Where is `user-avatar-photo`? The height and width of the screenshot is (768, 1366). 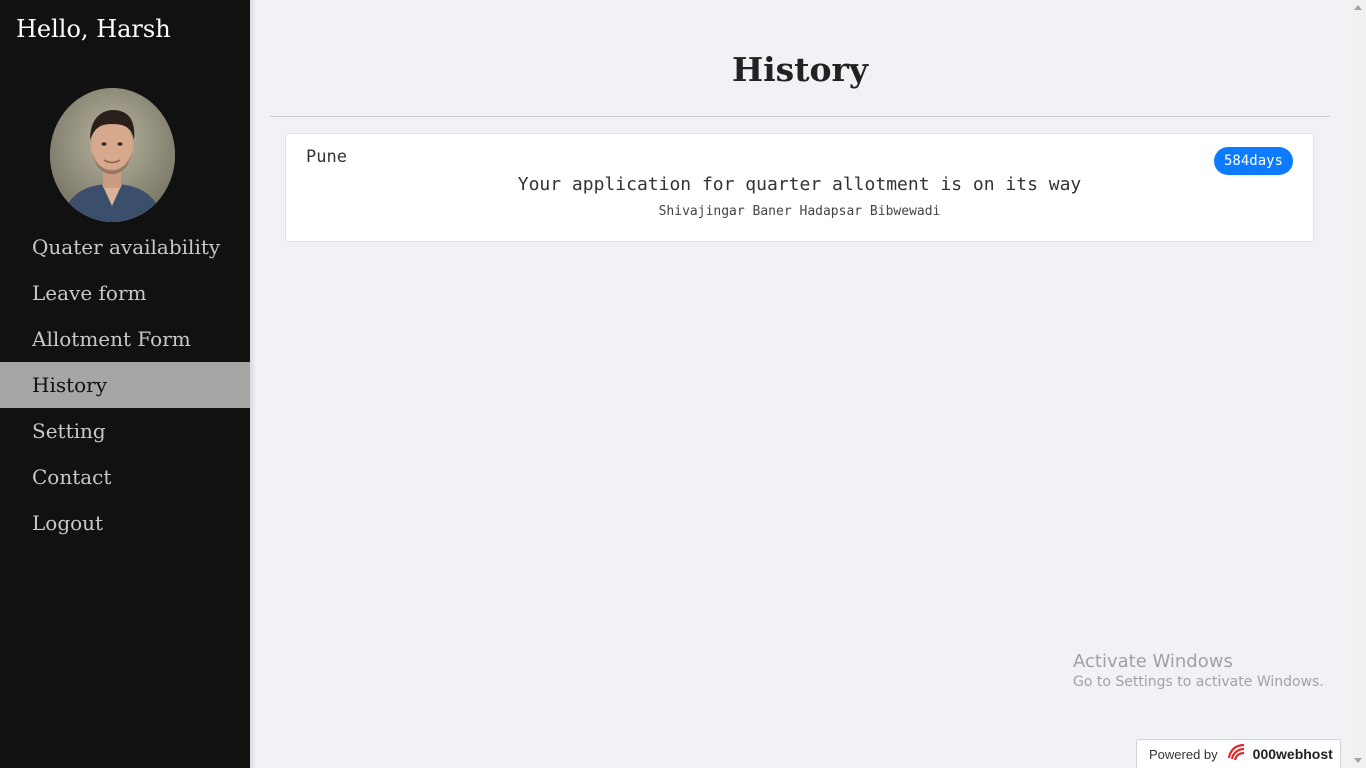
user-avatar-photo is located at coordinates (112, 155).